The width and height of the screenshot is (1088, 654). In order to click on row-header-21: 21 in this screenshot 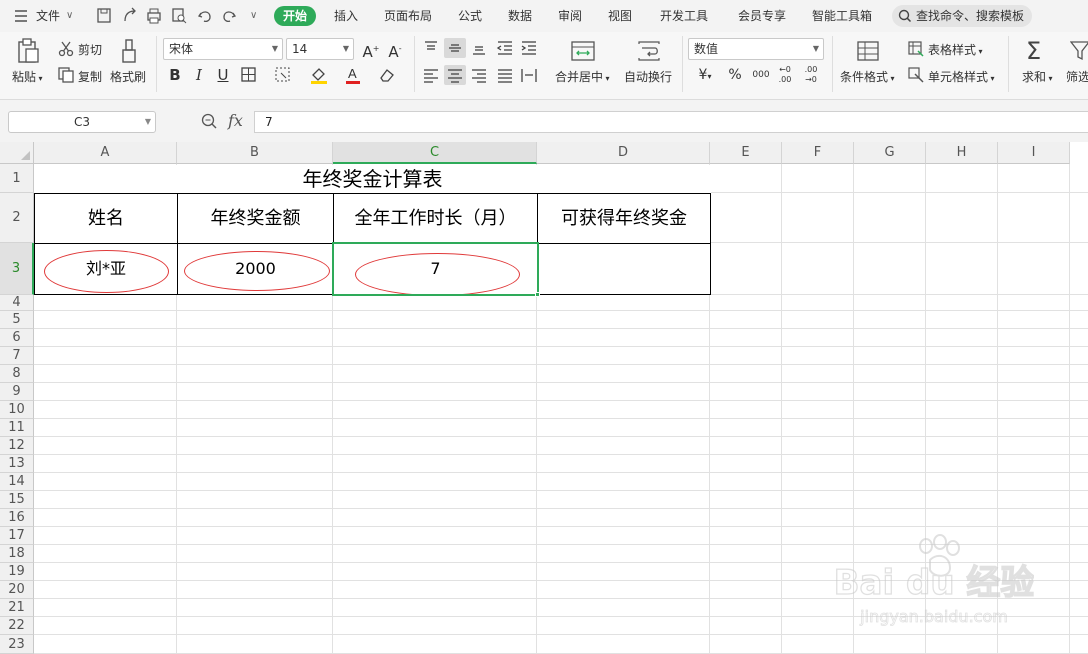, I will do `click(17, 608)`.